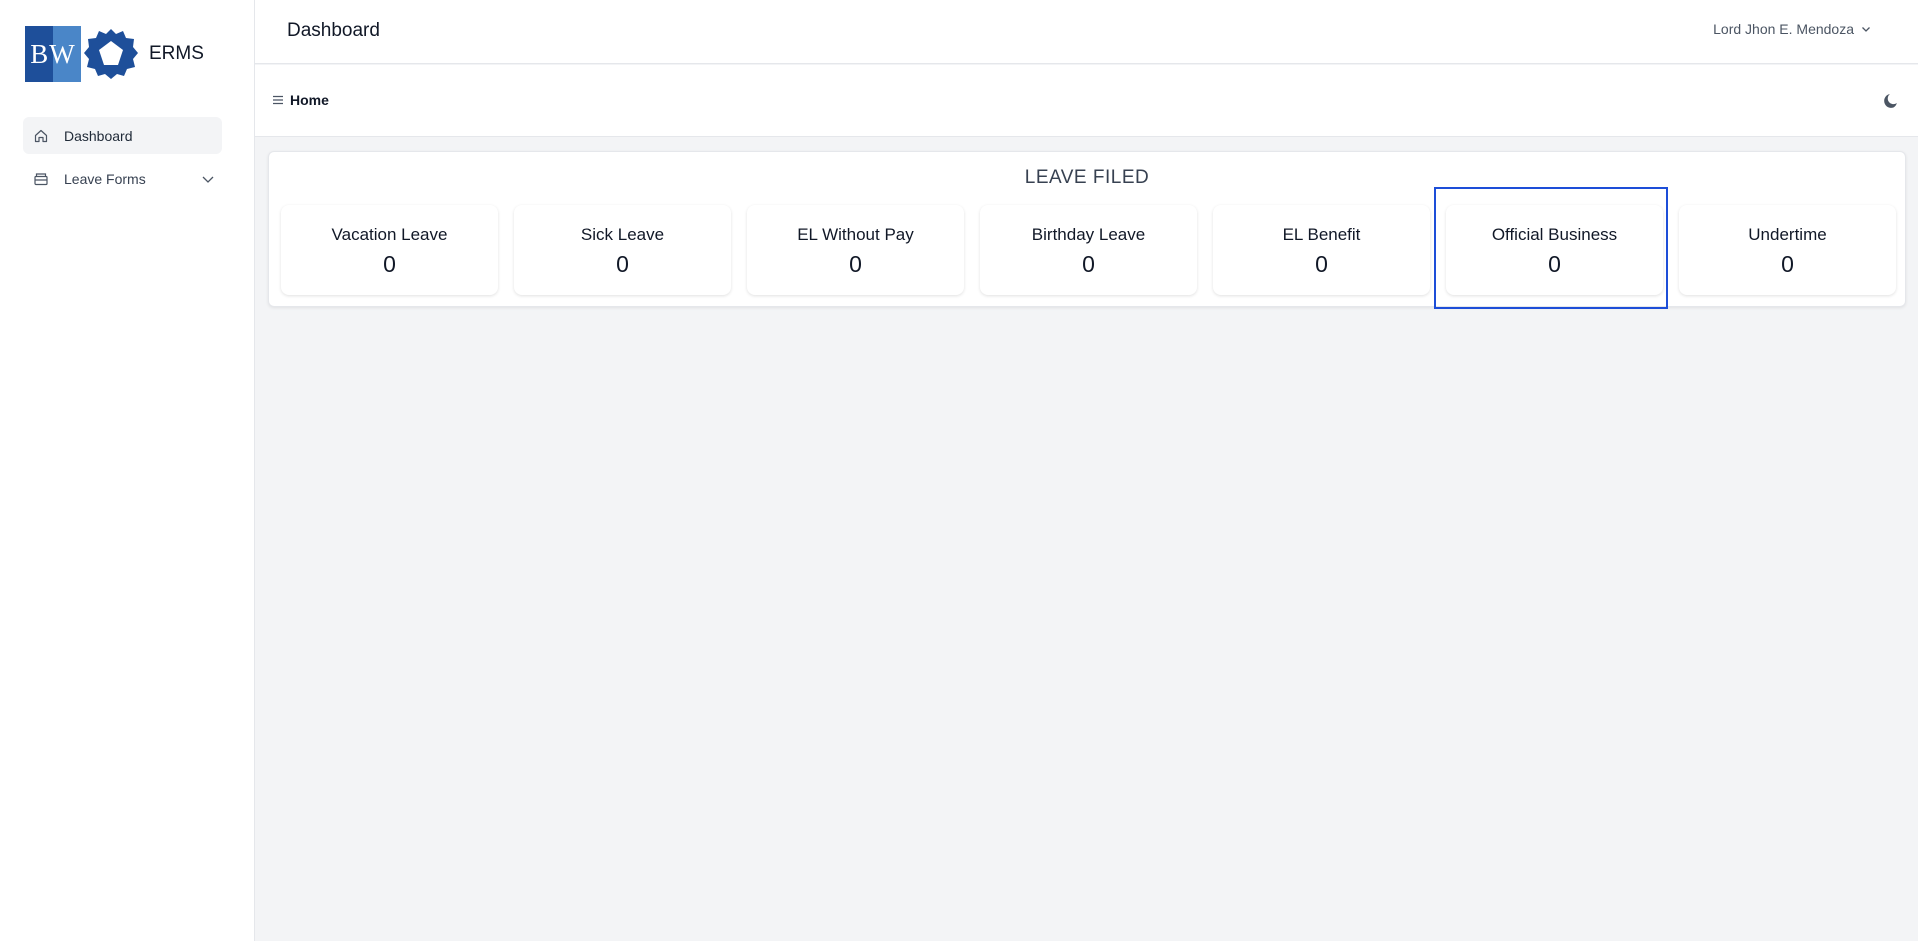 The width and height of the screenshot is (1918, 941). What do you see at coordinates (1086, 32) in the screenshot?
I see `top-header: Dashboard Lord Jhon E. Mendoza` at bounding box center [1086, 32].